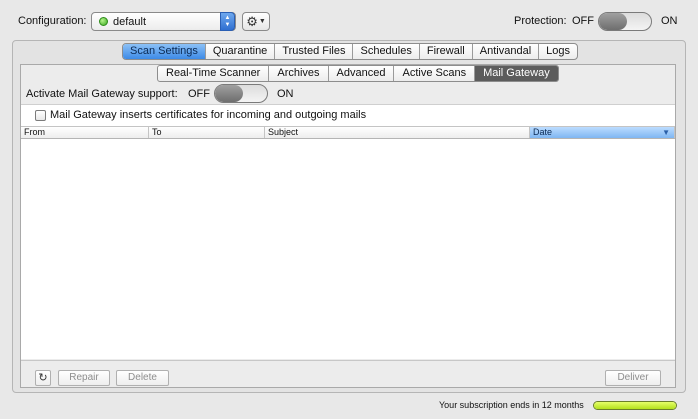  What do you see at coordinates (666, 132) in the screenshot?
I see `sort-descending-icon: ▼` at bounding box center [666, 132].